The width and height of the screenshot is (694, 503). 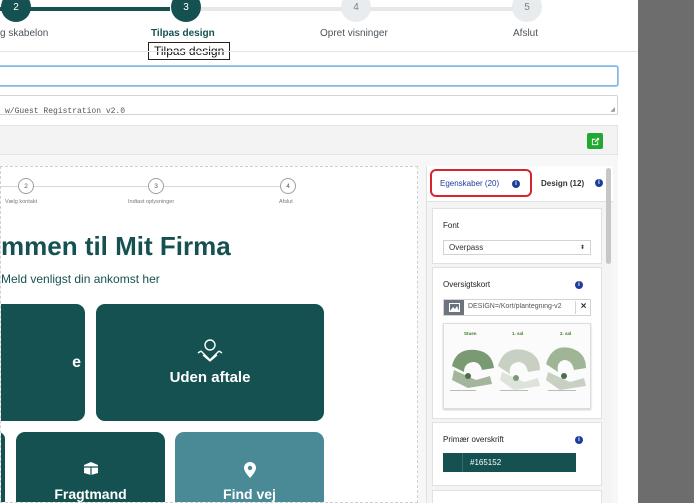 I want to click on external-link-icon, so click(x=595, y=141).